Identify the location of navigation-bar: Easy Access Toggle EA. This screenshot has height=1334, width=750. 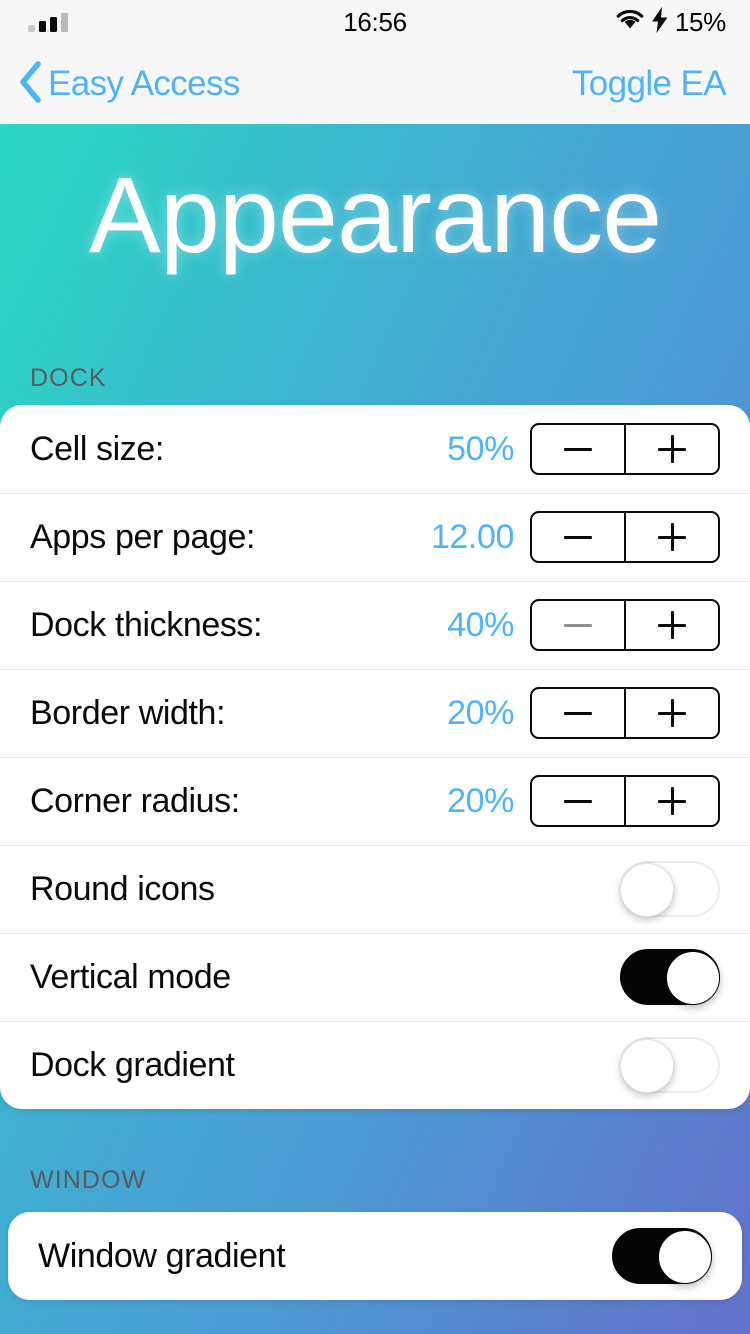
(375, 84).